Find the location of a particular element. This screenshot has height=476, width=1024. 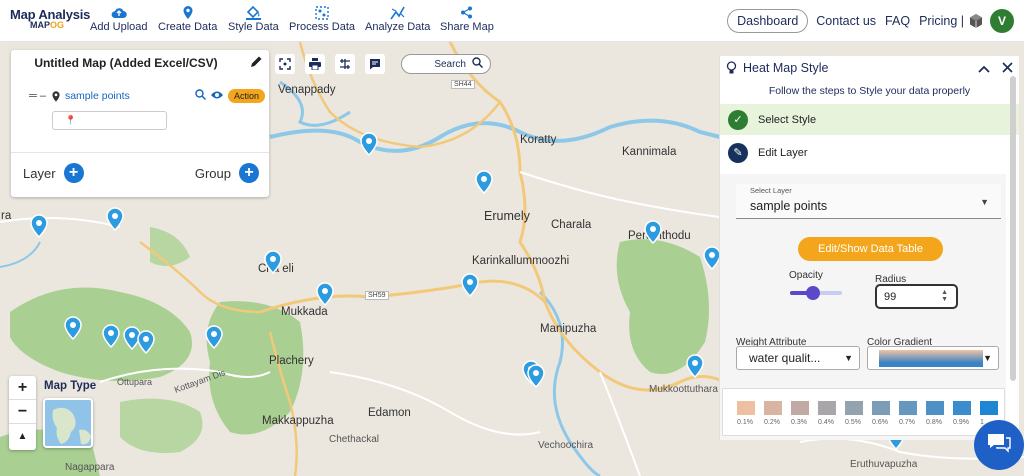

chat-button is located at coordinates (999, 445).